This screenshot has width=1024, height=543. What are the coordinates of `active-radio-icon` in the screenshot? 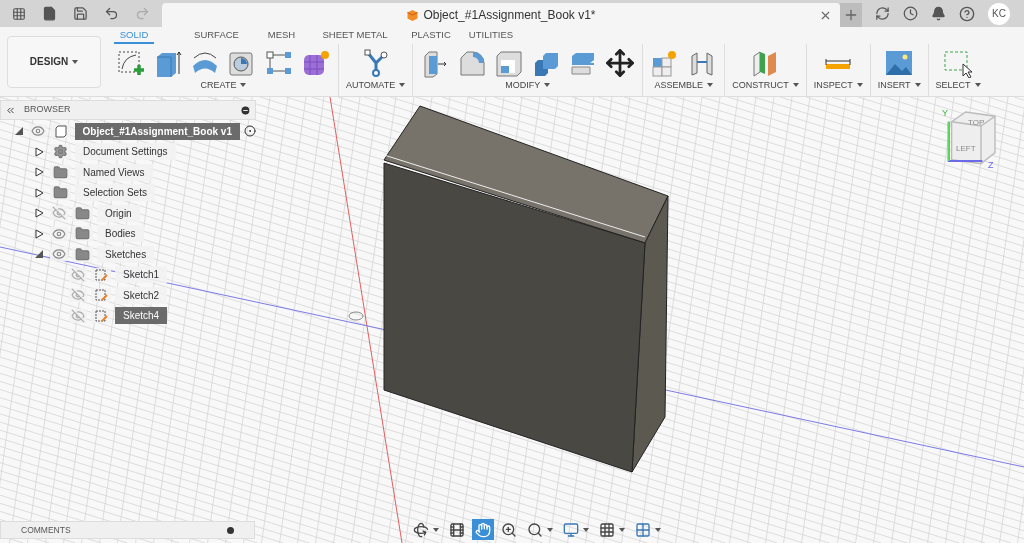 It's located at (250, 131).